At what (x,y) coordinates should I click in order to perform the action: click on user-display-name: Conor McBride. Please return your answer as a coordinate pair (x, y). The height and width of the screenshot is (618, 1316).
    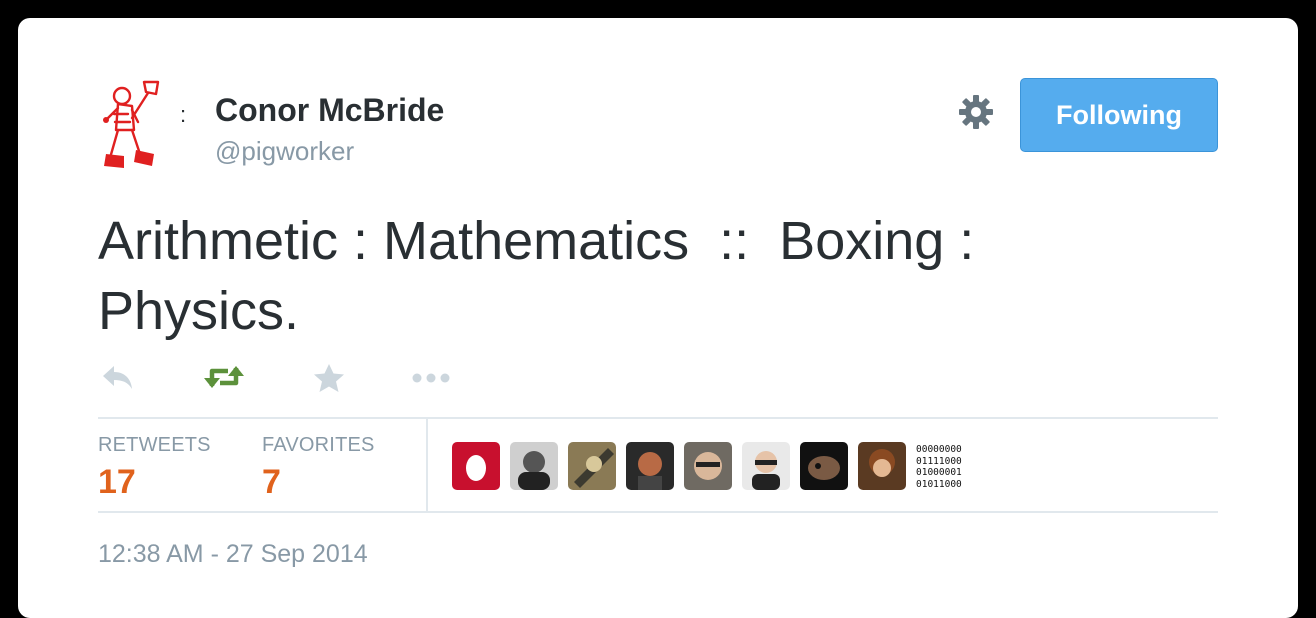
    Looking at the image, I should click on (329, 110).